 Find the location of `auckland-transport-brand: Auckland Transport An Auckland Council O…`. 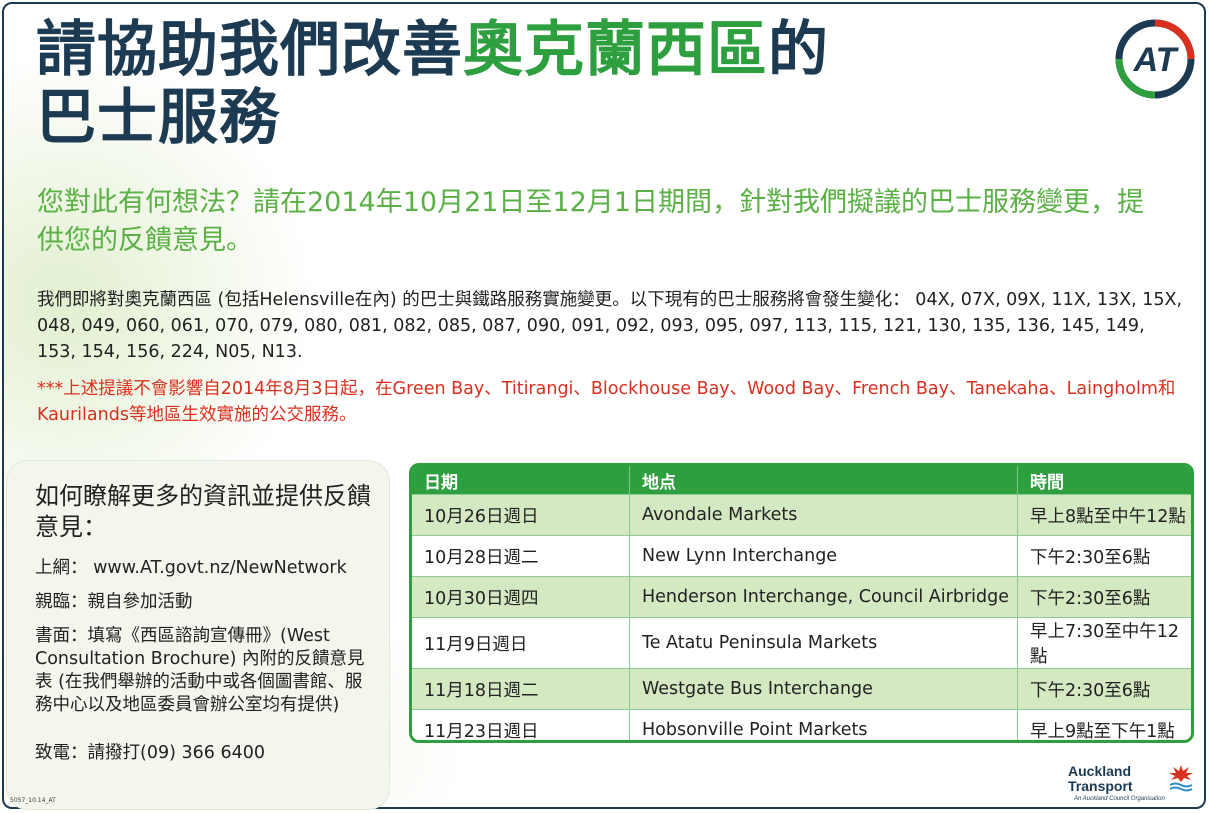

auckland-transport-brand: Auckland Transport An Auckland Council O… is located at coordinates (1134, 784).